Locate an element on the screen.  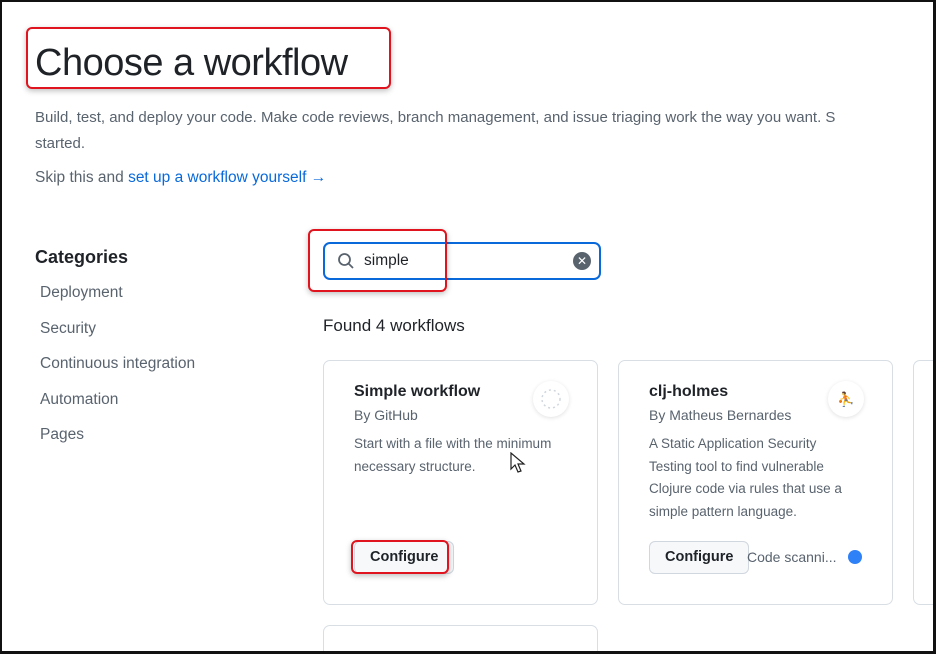
card-author: By Matheus Bernardes is located at coordinates (720, 415).